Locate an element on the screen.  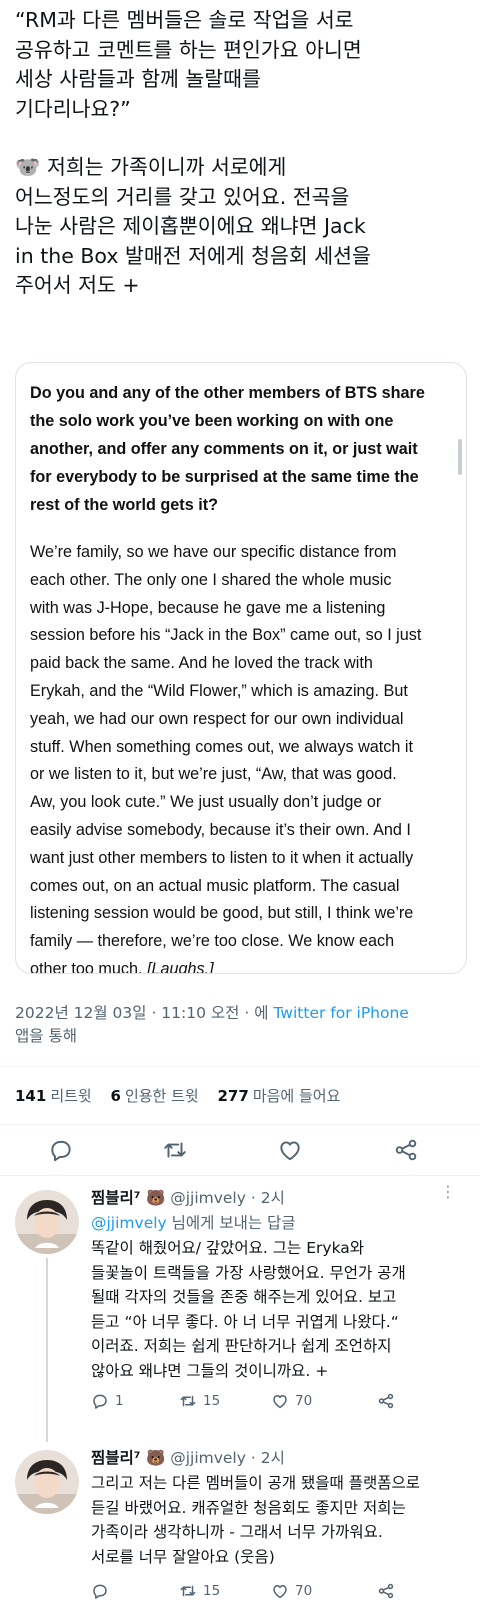
likes-label: 마음에 들어요 is located at coordinates (296, 1096).